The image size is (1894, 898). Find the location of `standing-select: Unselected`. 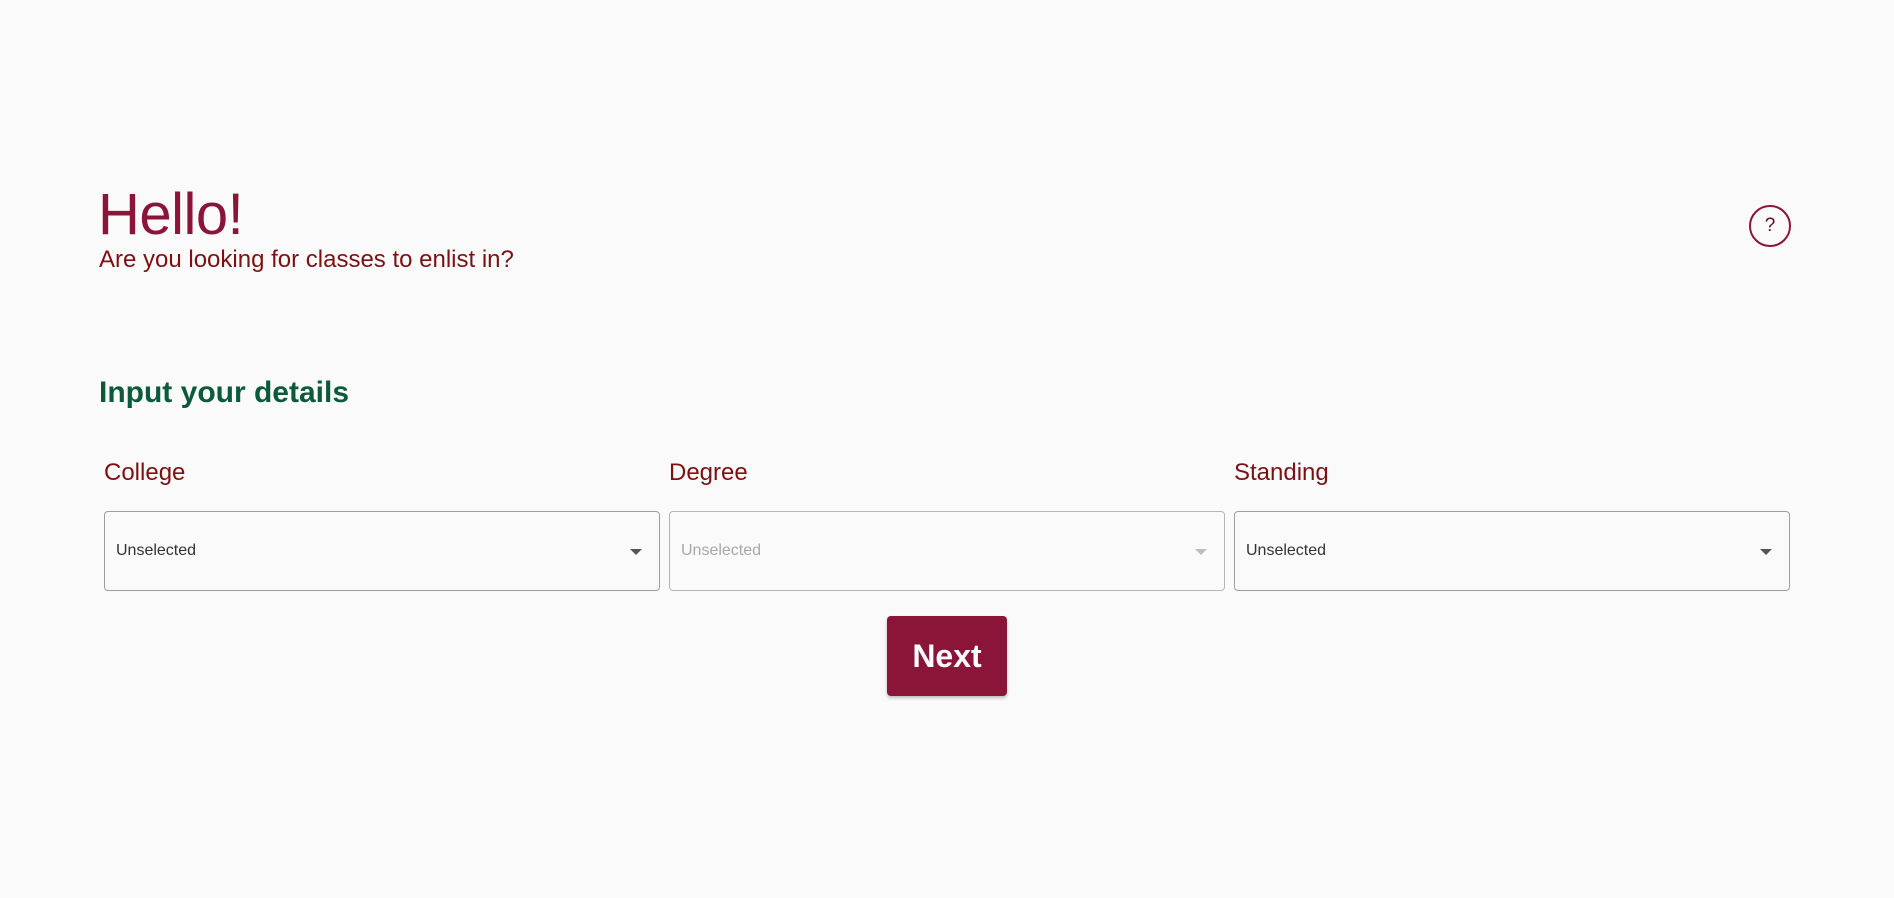

standing-select: Unselected is located at coordinates (1512, 551).